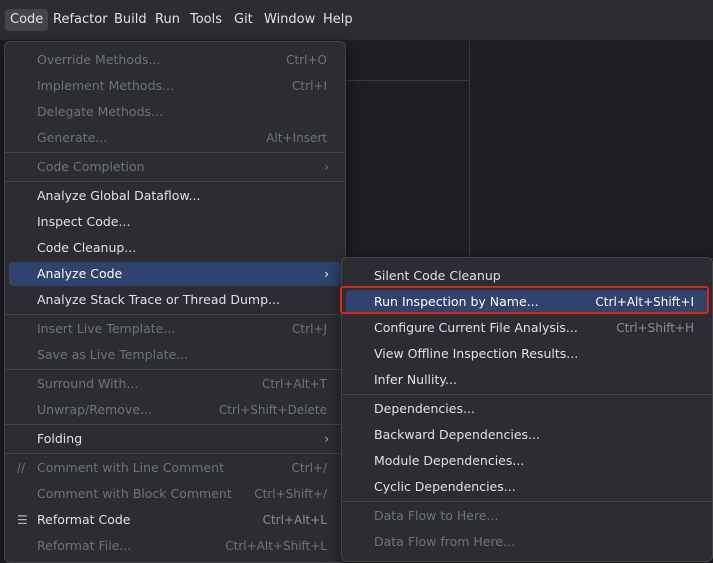 The height and width of the screenshot is (563, 713). What do you see at coordinates (80, 273) in the screenshot?
I see `item-label: Analyze Code` at bounding box center [80, 273].